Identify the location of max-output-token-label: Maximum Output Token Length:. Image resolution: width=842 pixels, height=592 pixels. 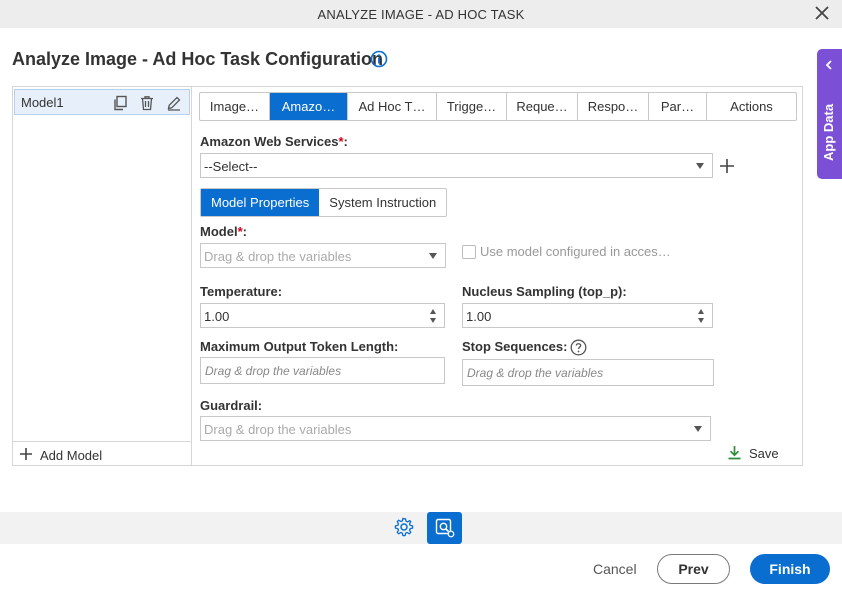
(299, 346).